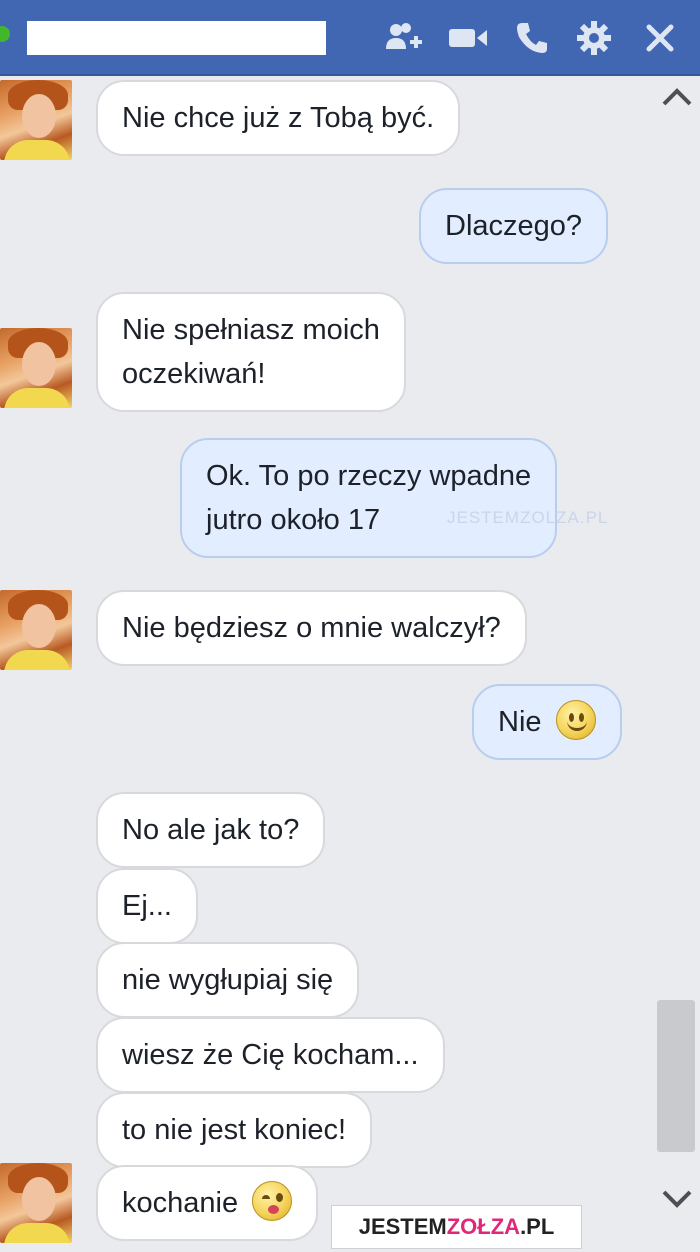  I want to click on message-bubble-incoming: Nie będziesz o mnie walczył?, so click(311, 628).